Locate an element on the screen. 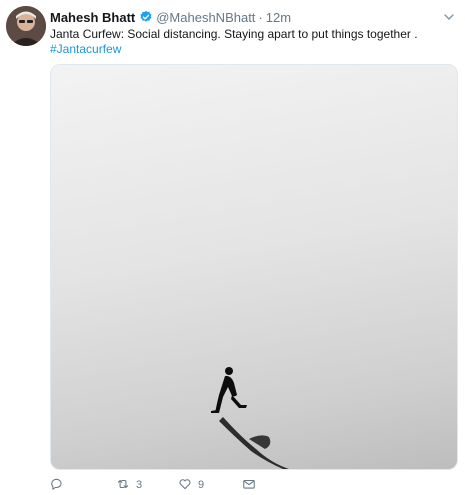  tweet-timestamp: 12m is located at coordinates (278, 17).